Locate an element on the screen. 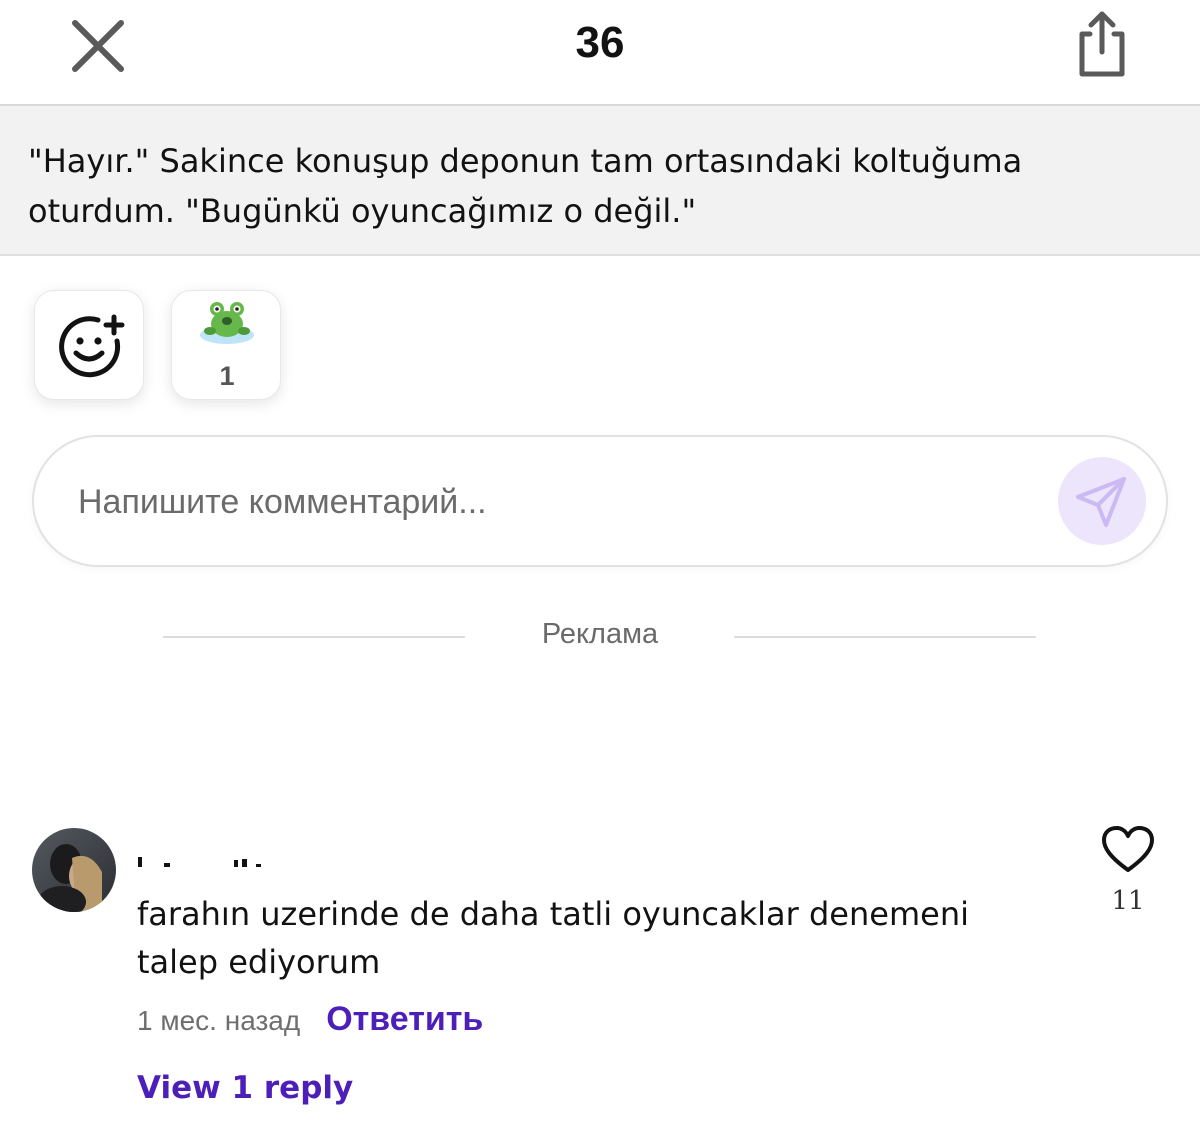  share-button is located at coordinates (1102, 44).